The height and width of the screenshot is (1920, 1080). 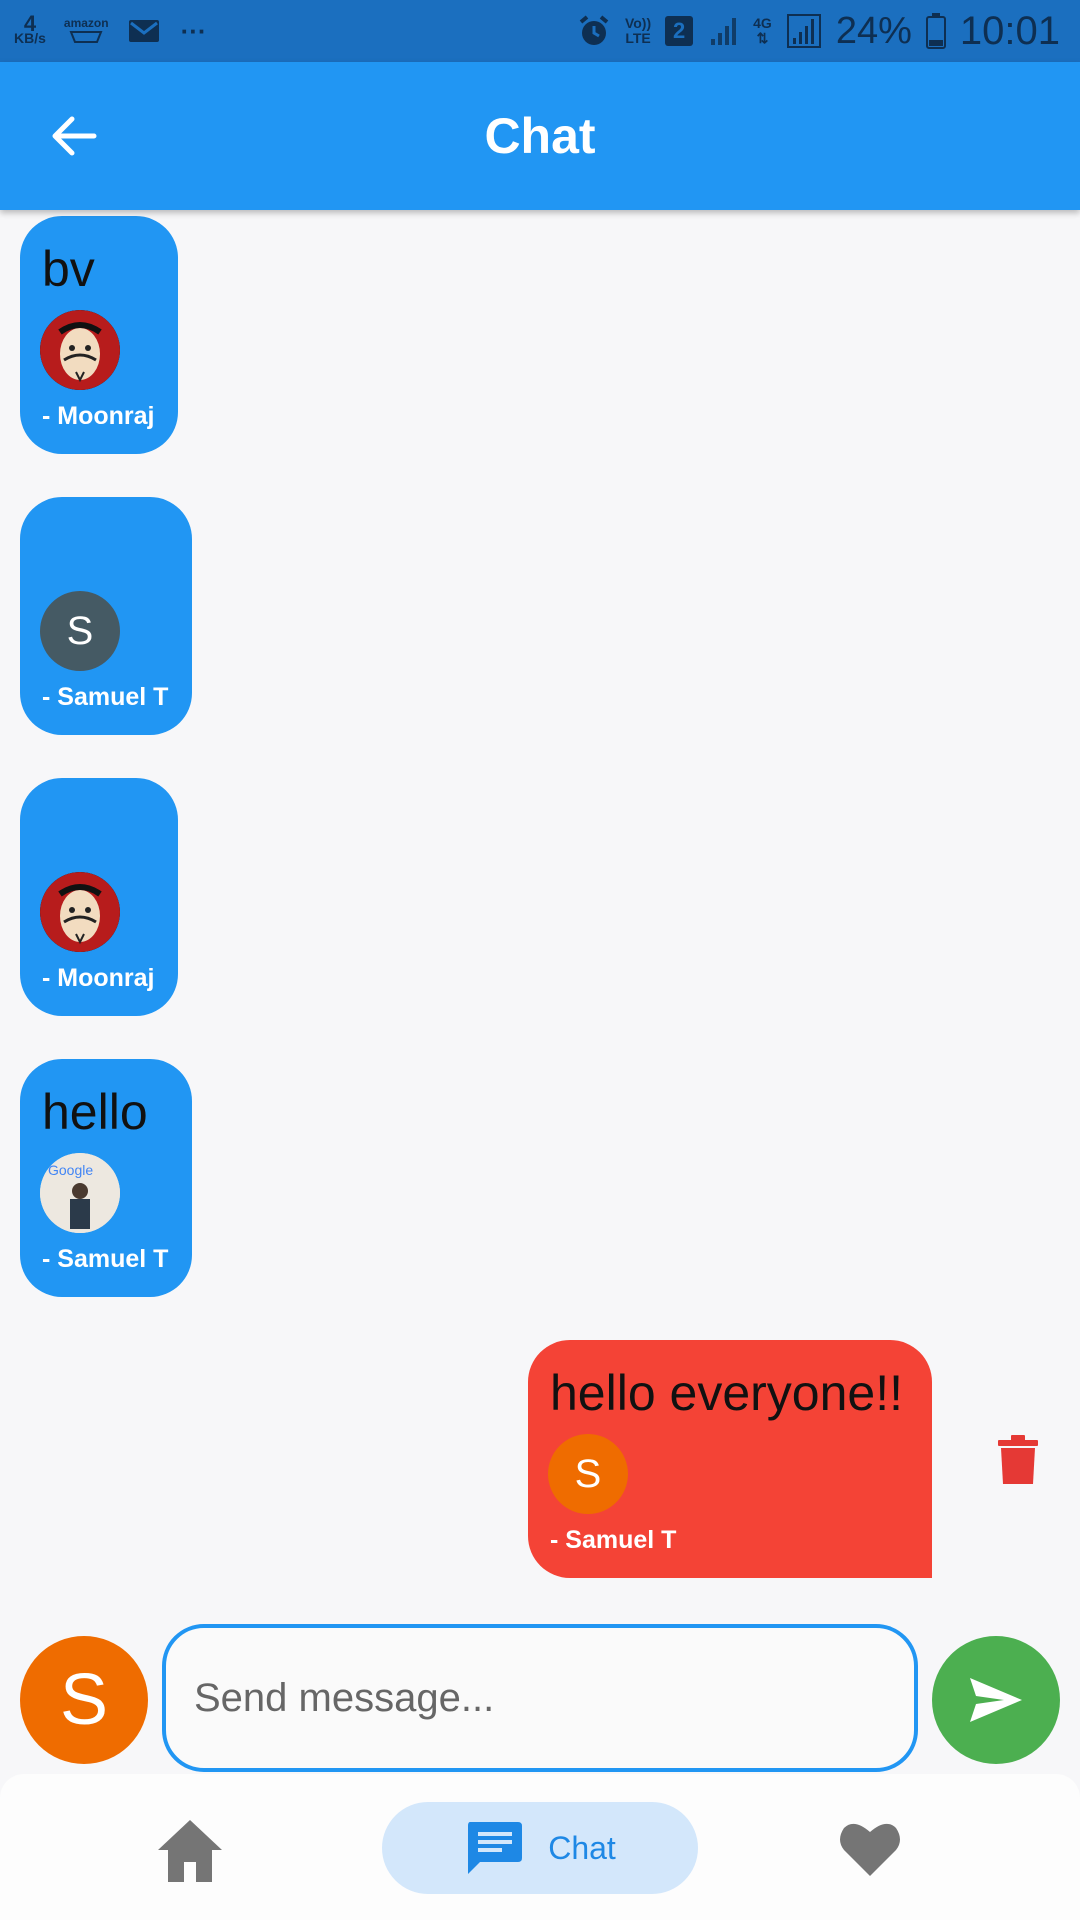 I want to click on nav-favorites, so click(x=870, y=1848).